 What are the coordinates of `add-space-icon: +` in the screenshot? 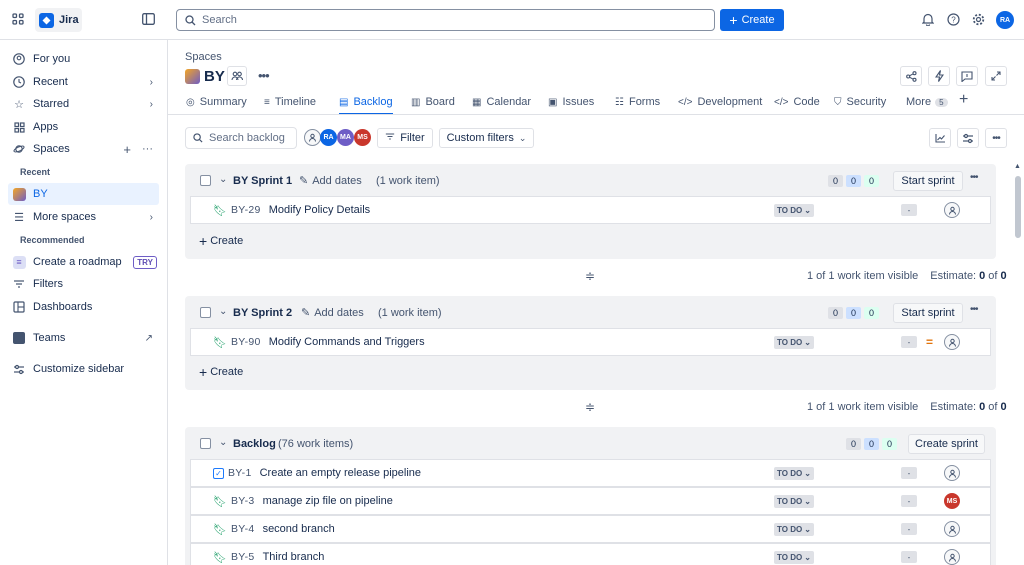 It's located at (127, 149).